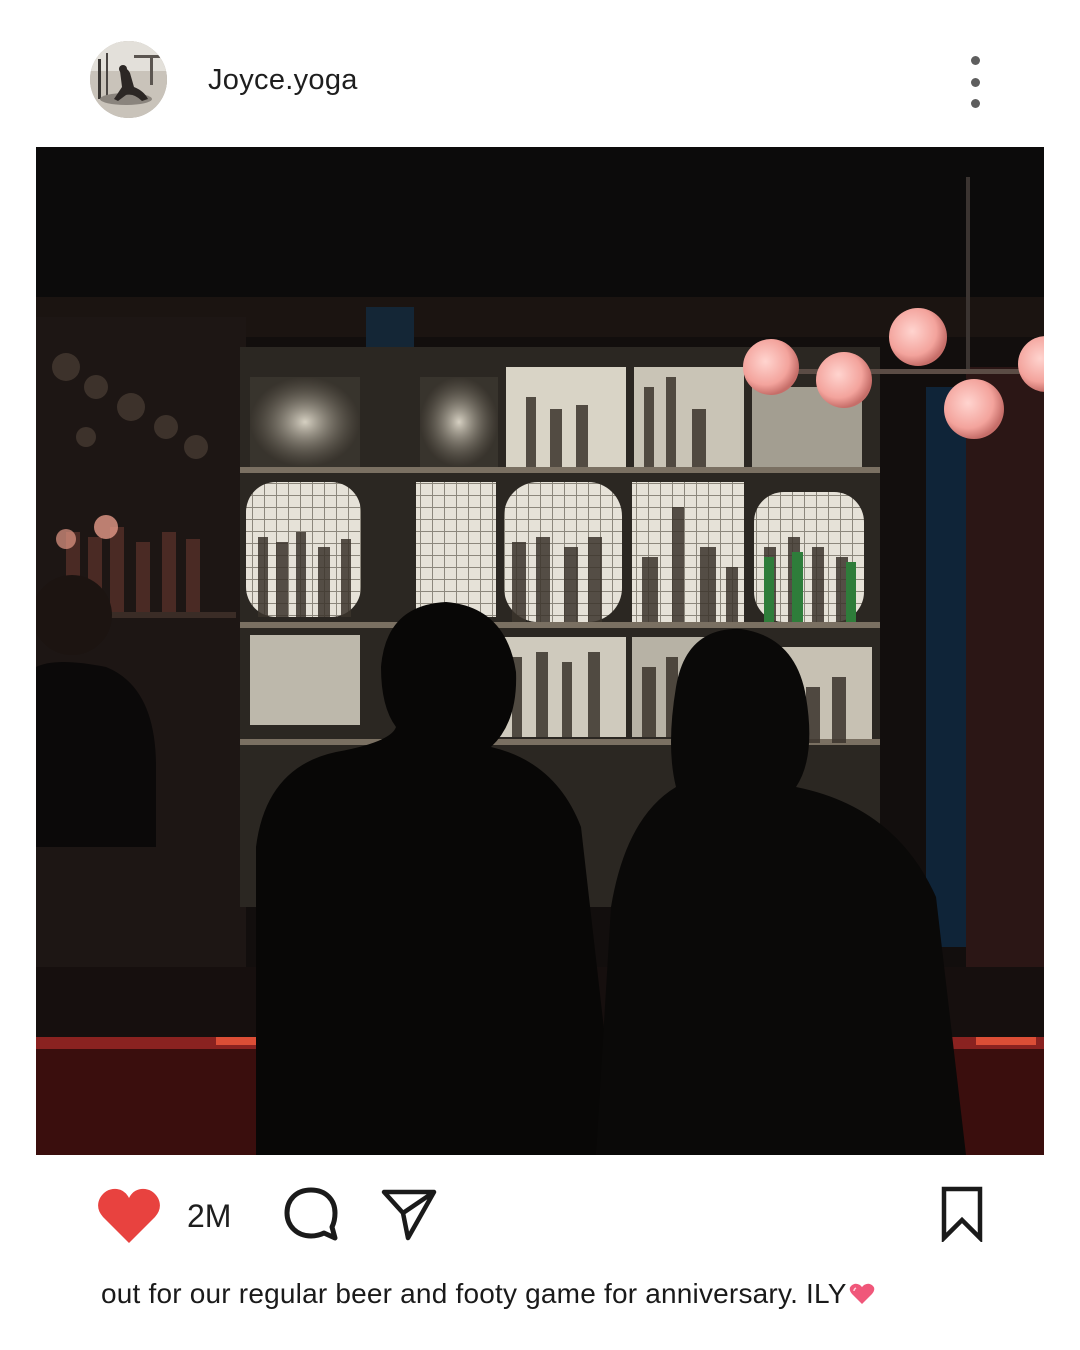 The width and height of the screenshot is (1080, 1350). I want to click on heart-icon, so click(129, 1216).